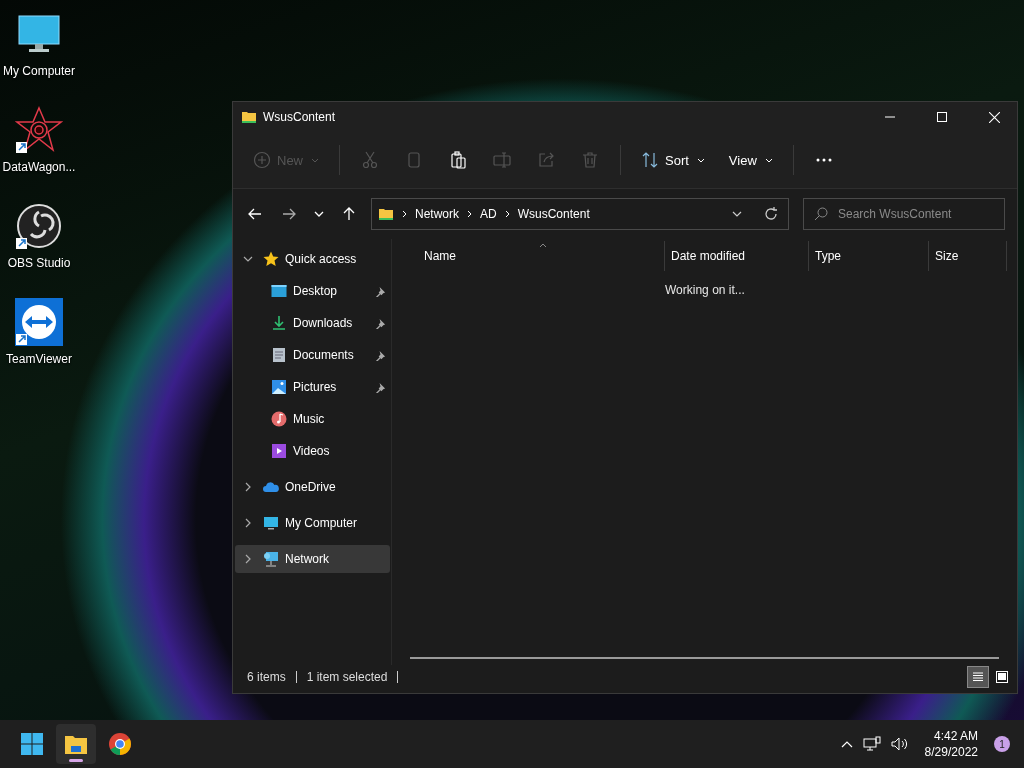  Describe the element at coordinates (869, 256) in the screenshot. I see `column-header: Type` at that location.